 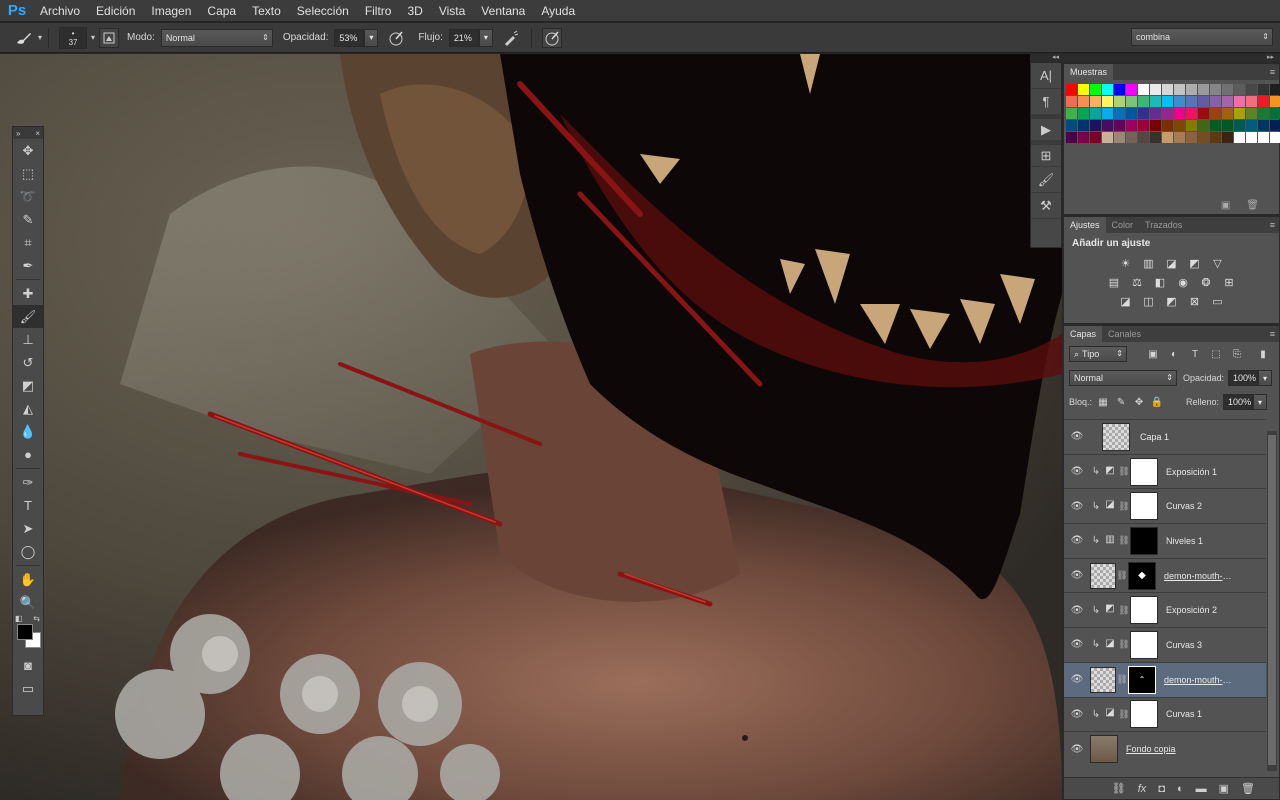 I want to click on invert-icon: ◪, so click(x=1125, y=301).